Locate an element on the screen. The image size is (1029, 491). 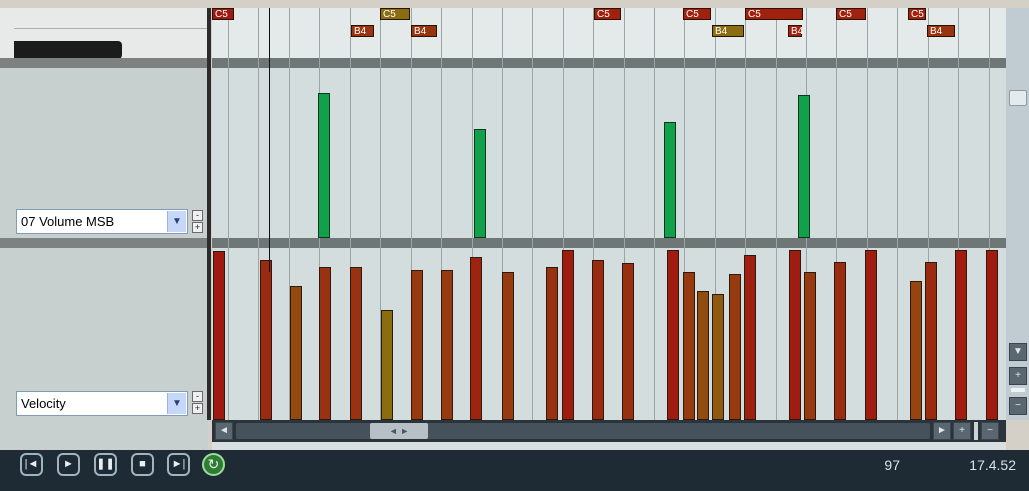
scroll-down-button: ▼ is located at coordinates (1018, 352).